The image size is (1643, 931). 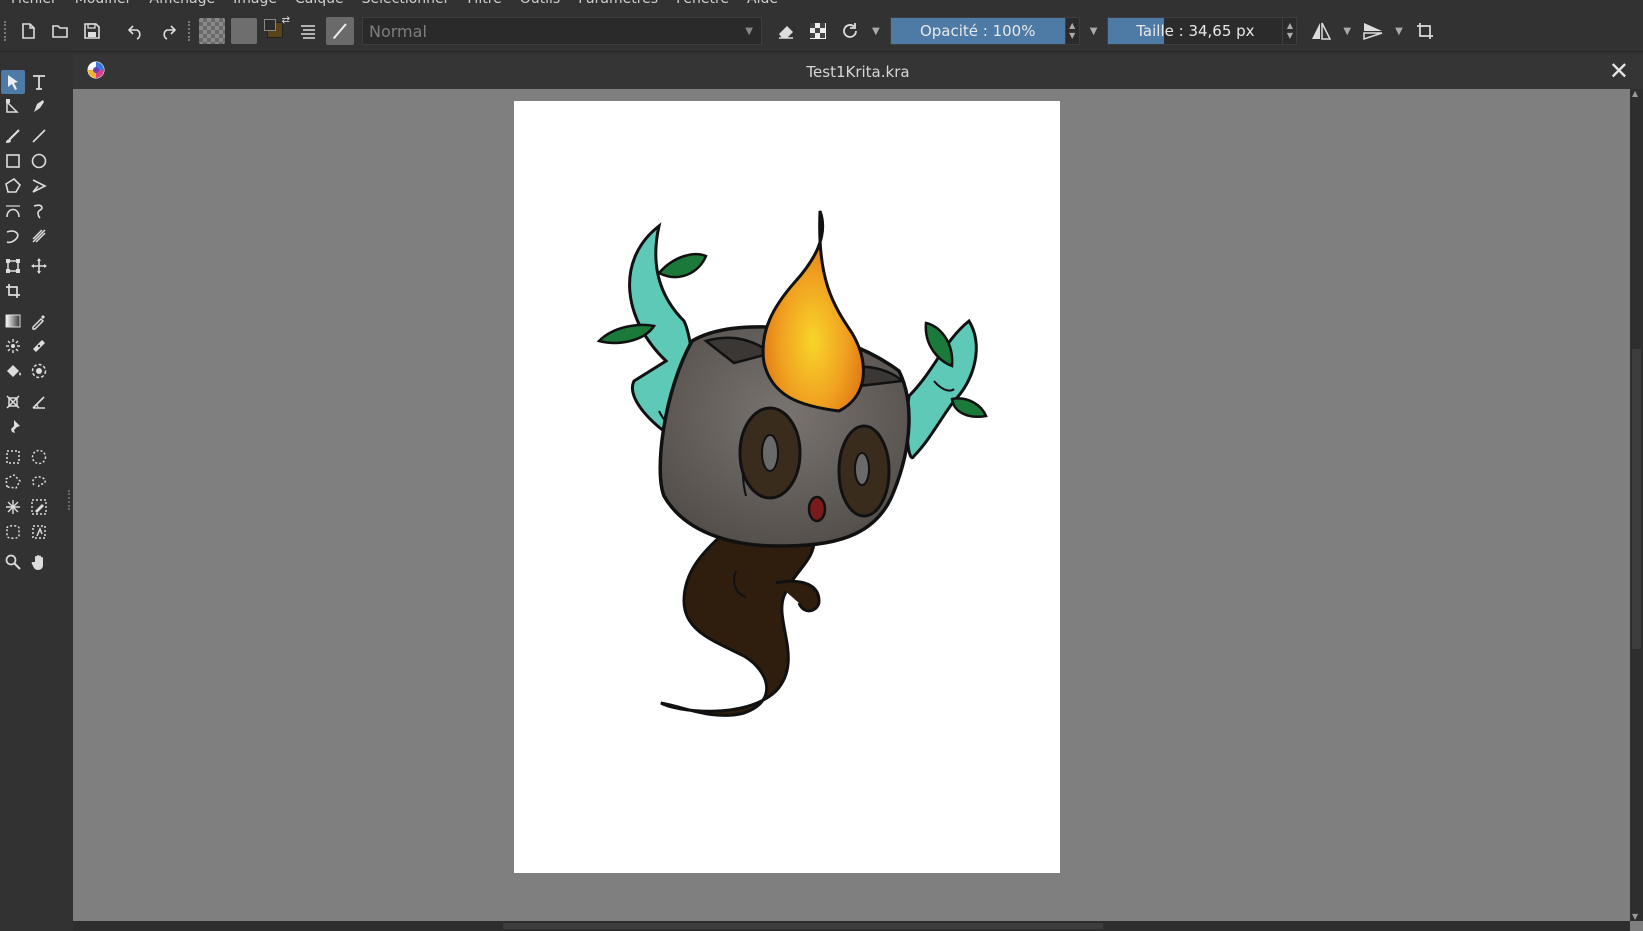 What do you see at coordinates (858, 72) in the screenshot?
I see `document-titlebar: Test1Krita.kra ✕` at bounding box center [858, 72].